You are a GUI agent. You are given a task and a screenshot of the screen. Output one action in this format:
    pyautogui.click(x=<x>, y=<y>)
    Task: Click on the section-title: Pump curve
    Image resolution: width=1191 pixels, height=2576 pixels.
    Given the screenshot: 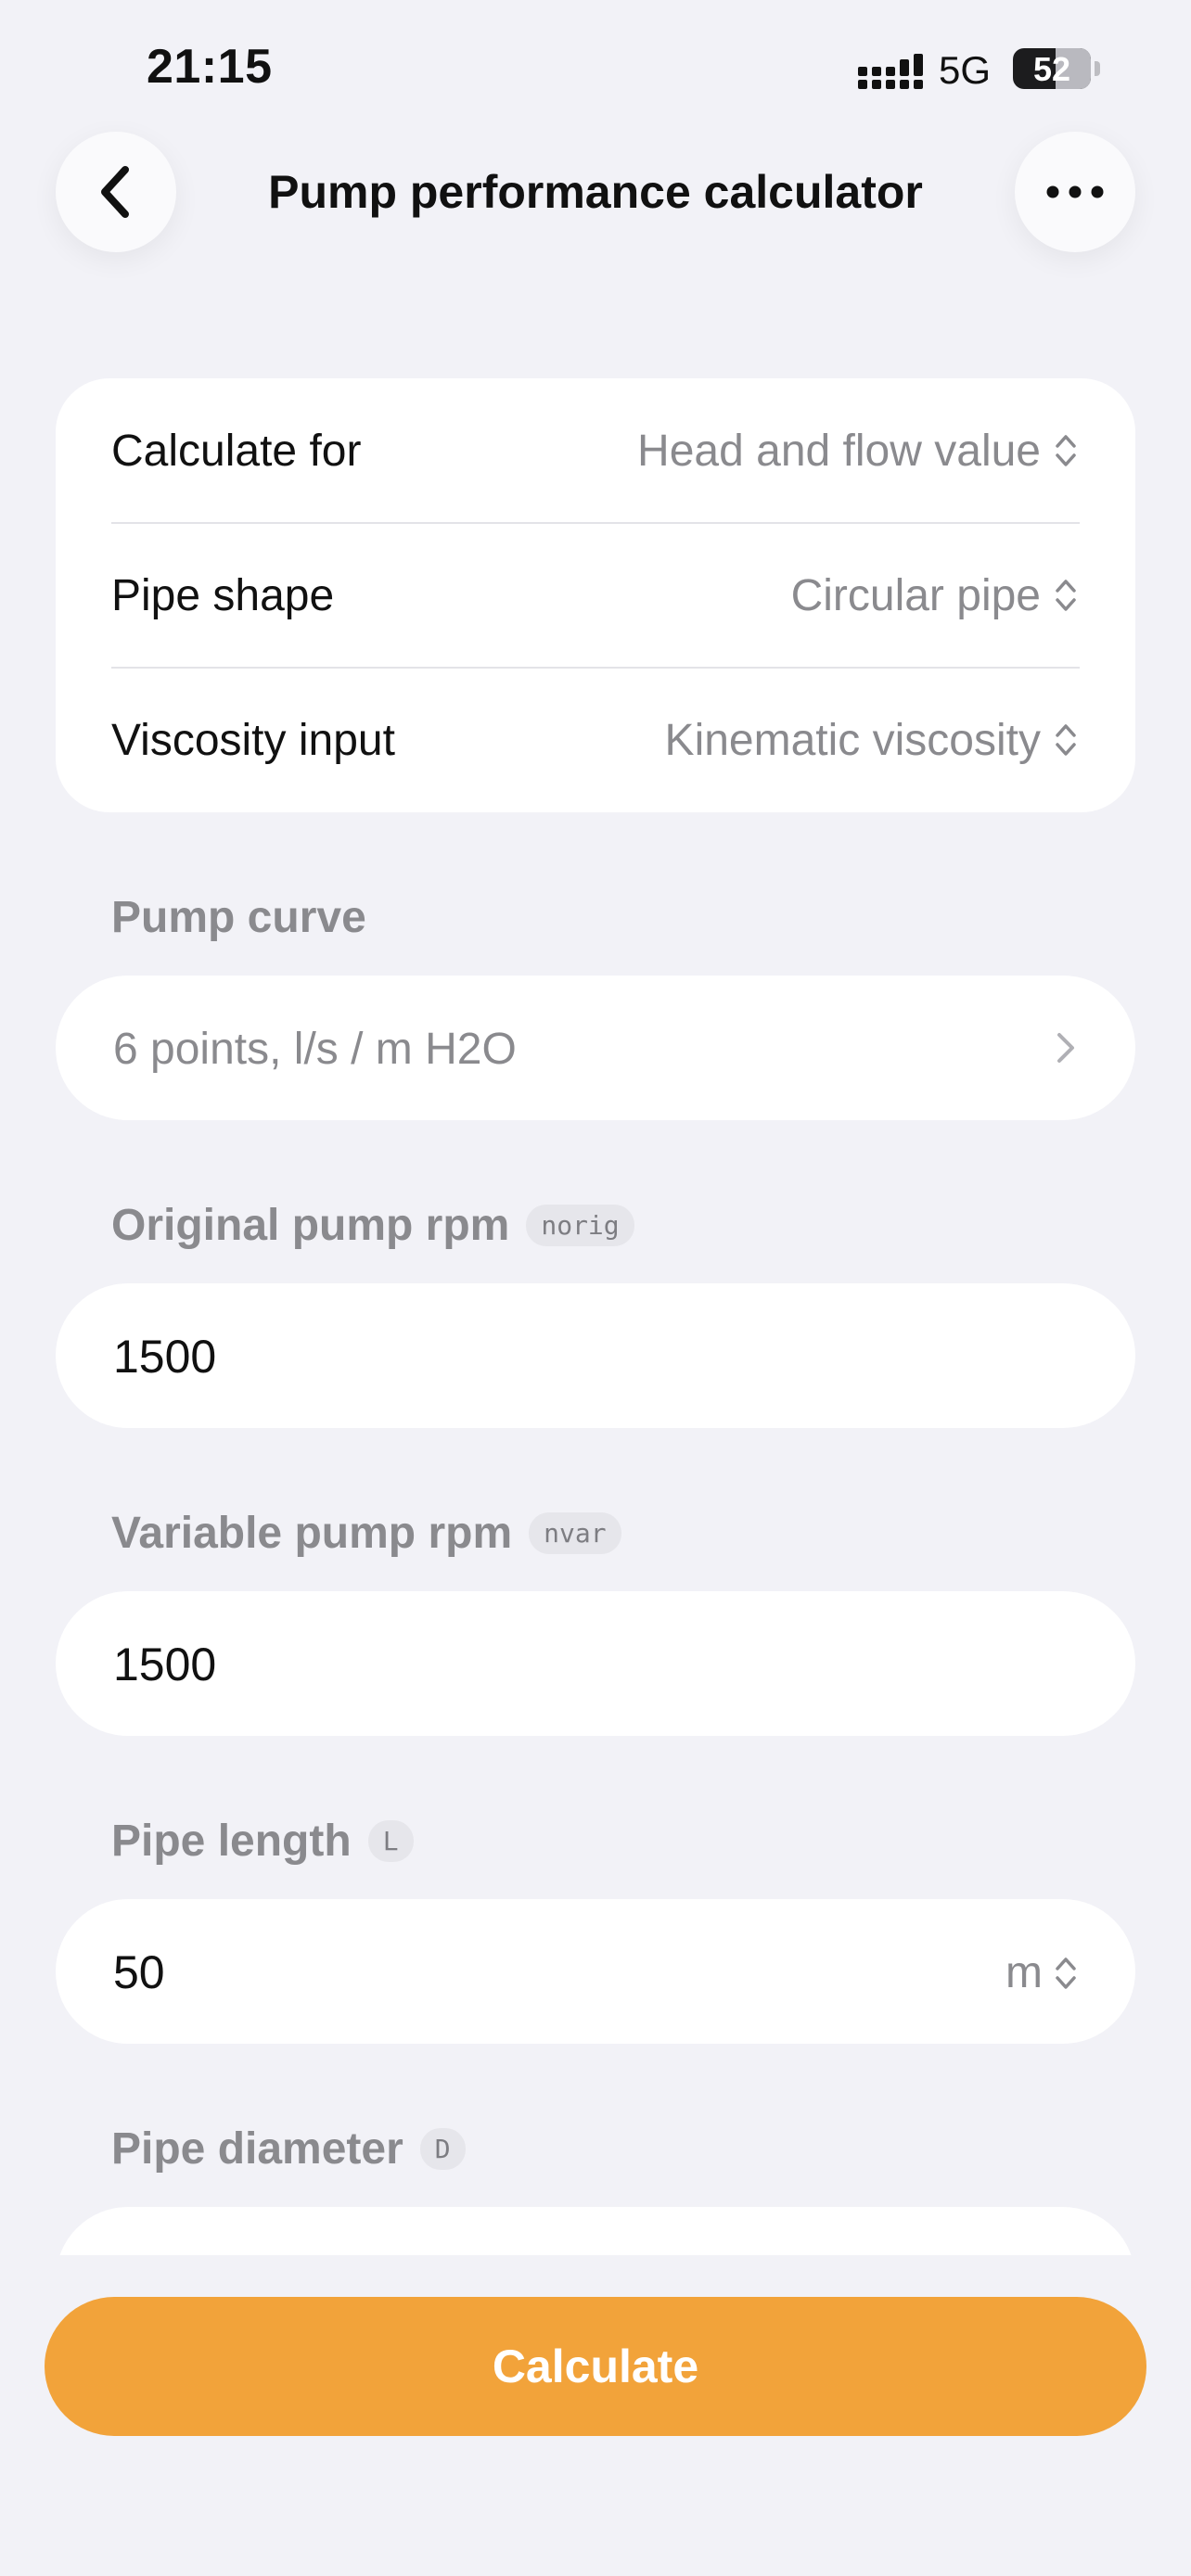 What is the action you would take?
    pyautogui.click(x=238, y=917)
    